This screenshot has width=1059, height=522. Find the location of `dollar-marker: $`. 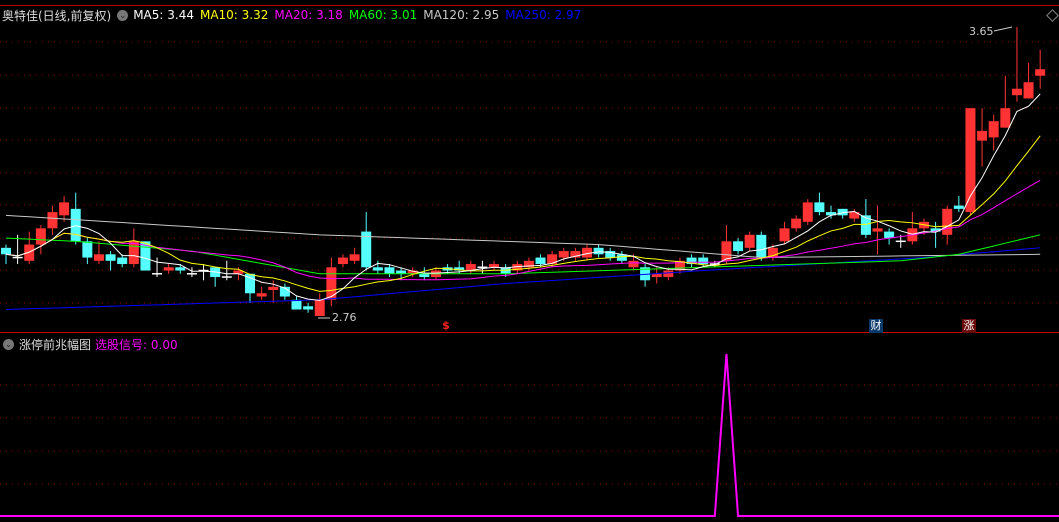

dollar-marker: $ is located at coordinates (446, 326).